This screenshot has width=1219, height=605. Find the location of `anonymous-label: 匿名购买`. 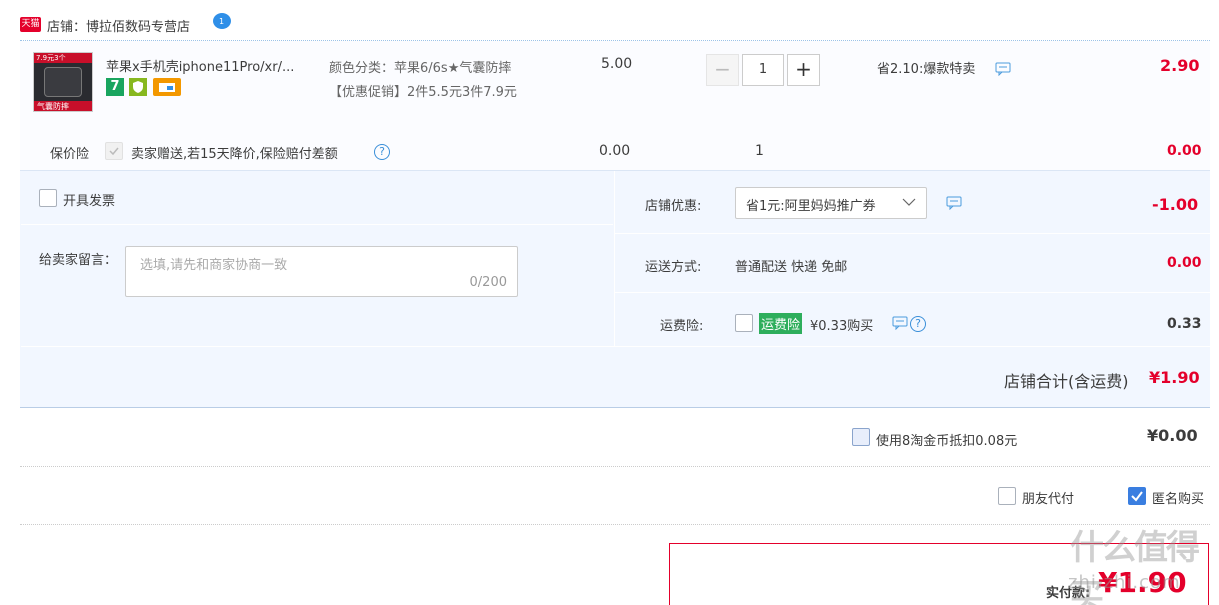

anonymous-label: 匿名购买 is located at coordinates (1178, 499).